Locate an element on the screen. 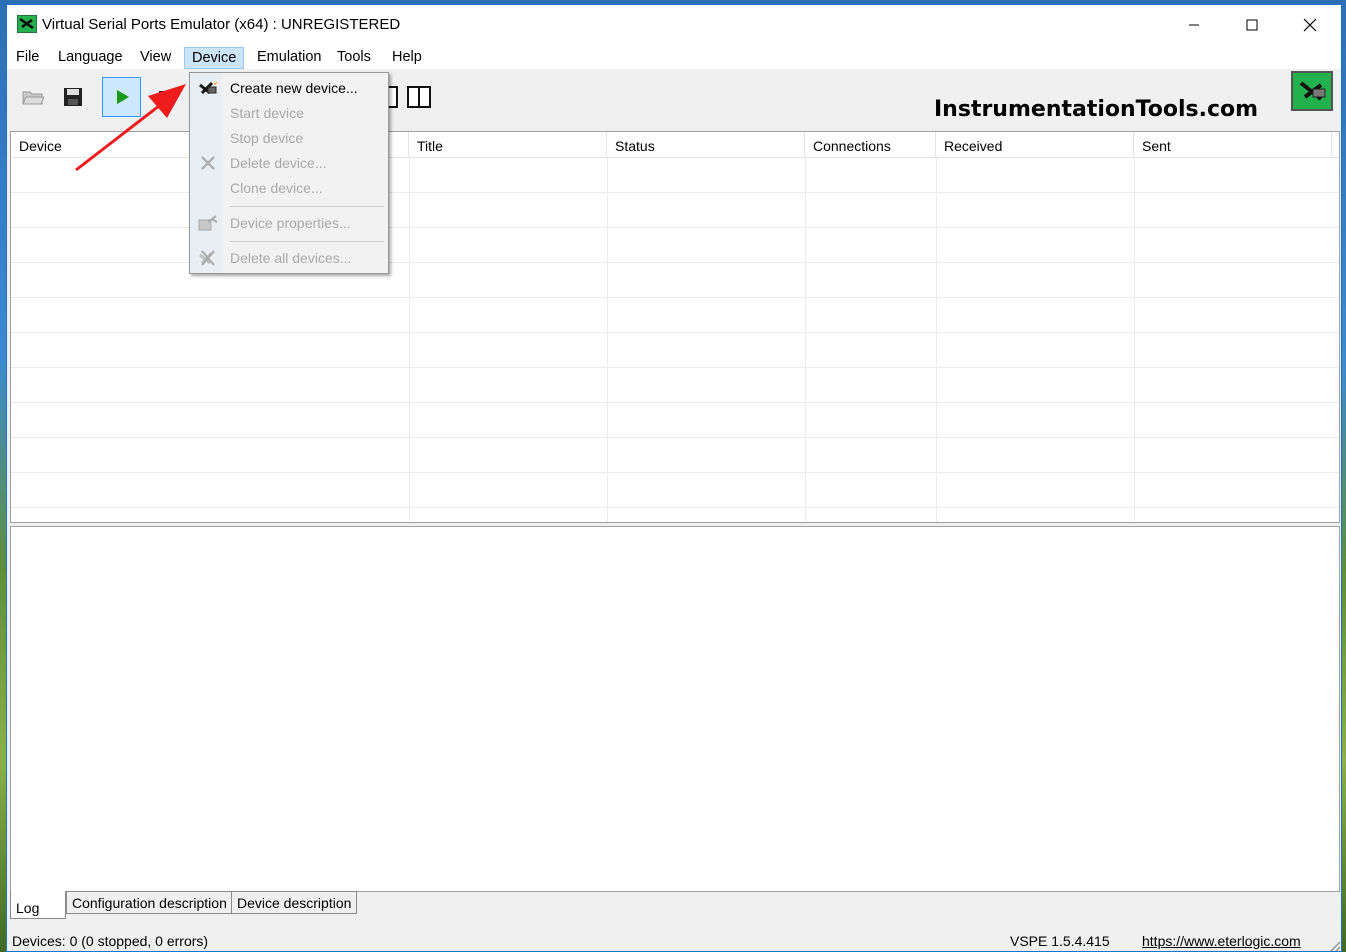 This screenshot has width=1346, height=952. column-received: Received is located at coordinates (1035, 145).